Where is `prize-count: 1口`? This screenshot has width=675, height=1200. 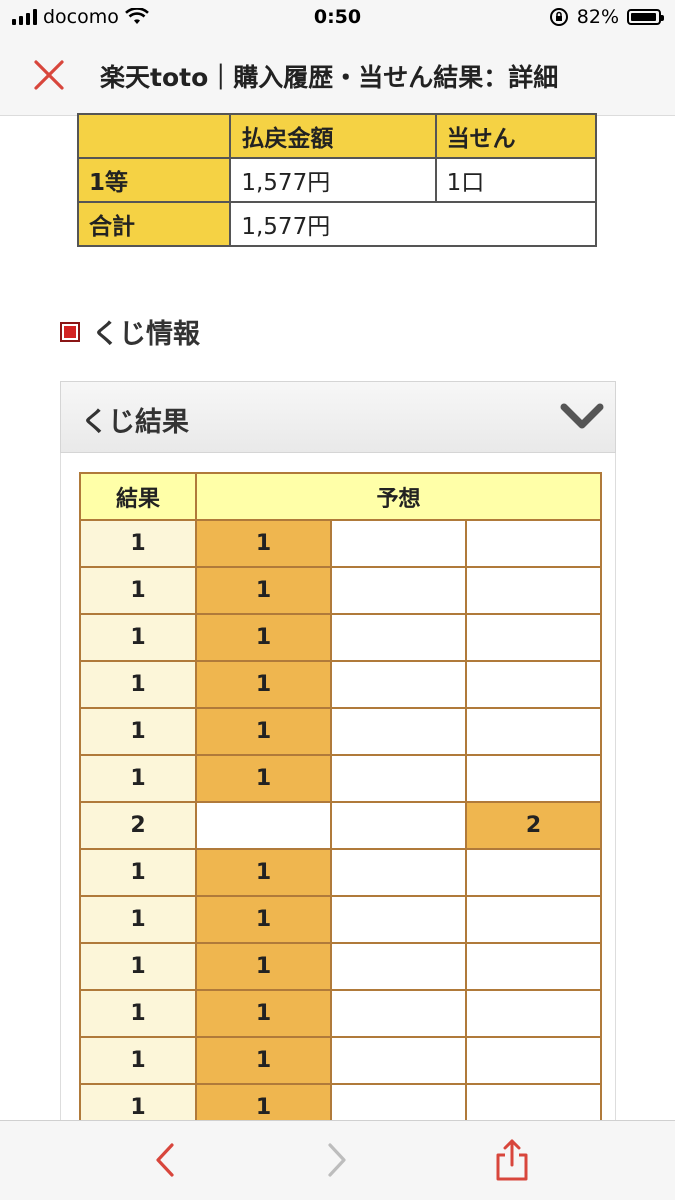 prize-count: 1口 is located at coordinates (516, 180).